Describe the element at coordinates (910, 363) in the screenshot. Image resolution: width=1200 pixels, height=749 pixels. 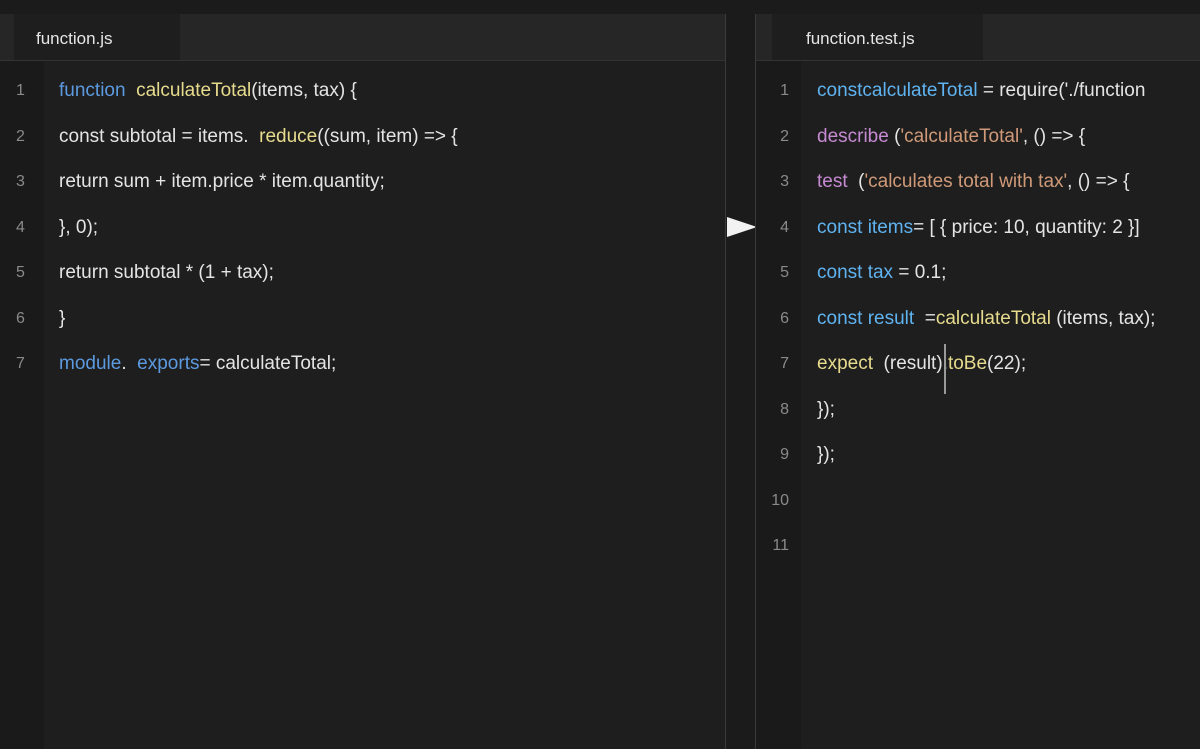
I see `code-token: (result).` at that location.